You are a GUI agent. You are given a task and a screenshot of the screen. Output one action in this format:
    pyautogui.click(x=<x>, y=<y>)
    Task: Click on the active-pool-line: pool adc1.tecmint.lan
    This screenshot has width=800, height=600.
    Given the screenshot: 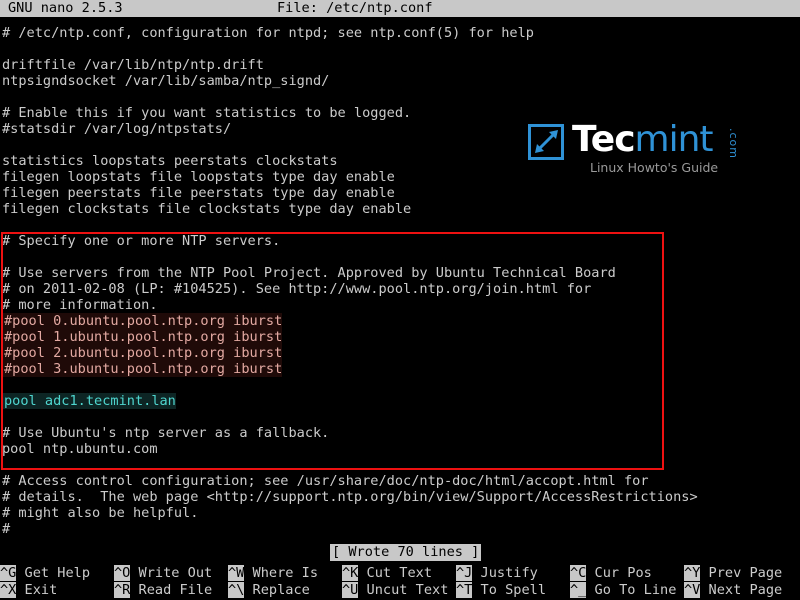 What is the action you would take?
    pyautogui.click(x=89, y=401)
    